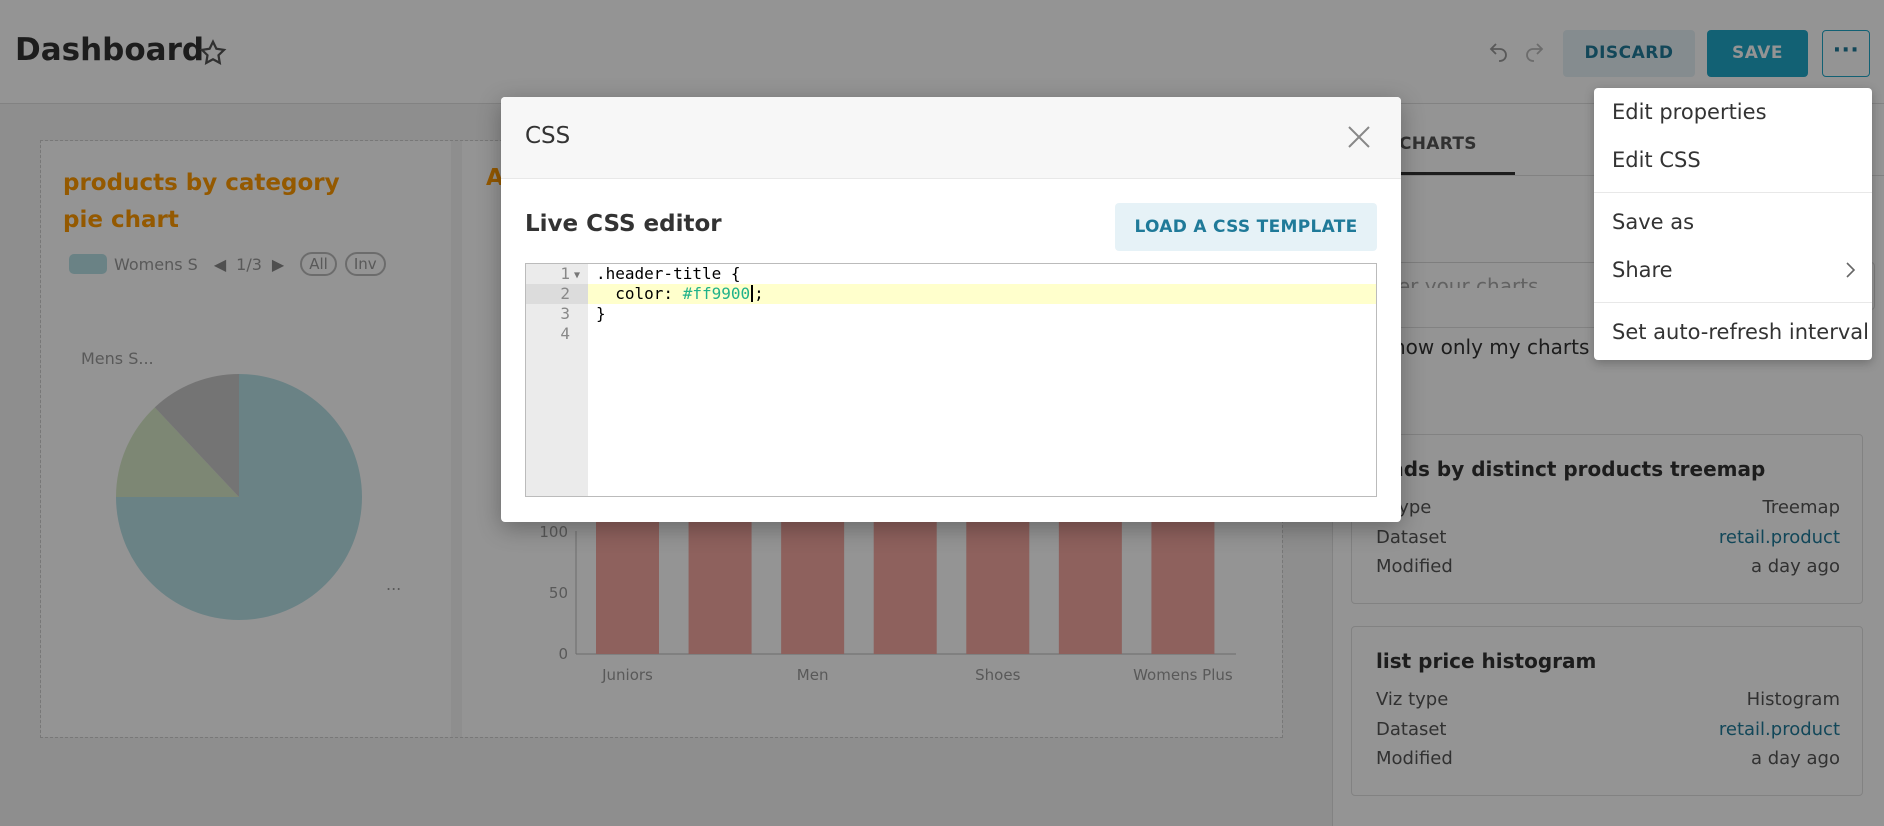  Describe the element at coordinates (557, 380) in the screenshot. I see `editor-gutter: 1 2 3 4 ▼` at that location.